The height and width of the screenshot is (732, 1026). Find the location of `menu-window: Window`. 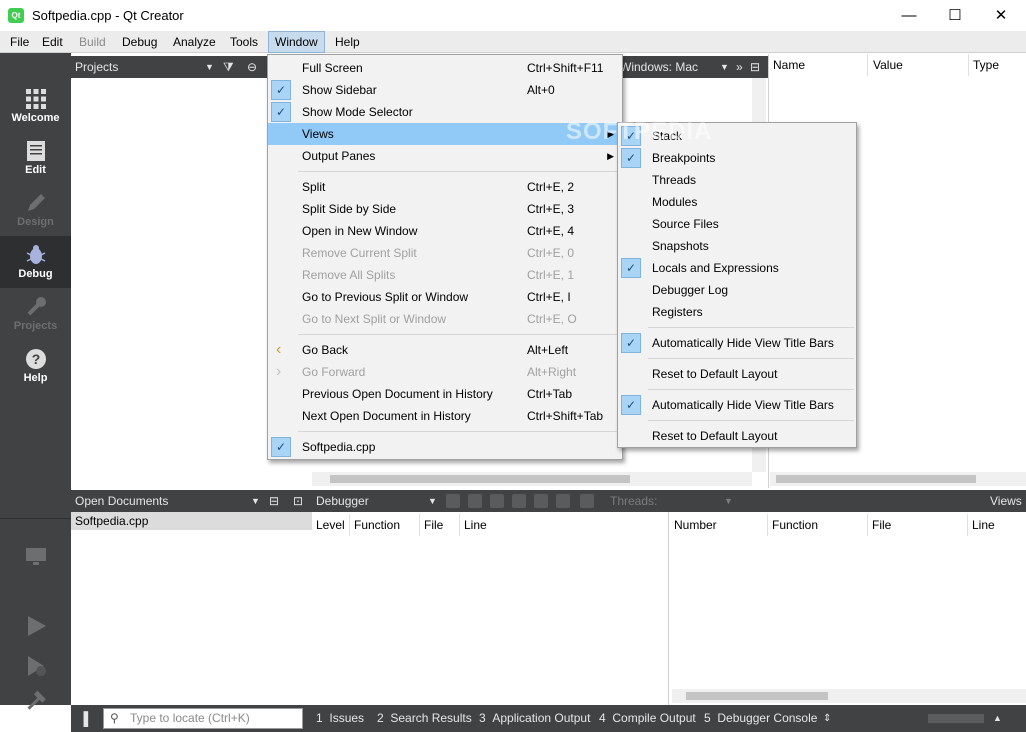

menu-window: Window is located at coordinates (296, 42).